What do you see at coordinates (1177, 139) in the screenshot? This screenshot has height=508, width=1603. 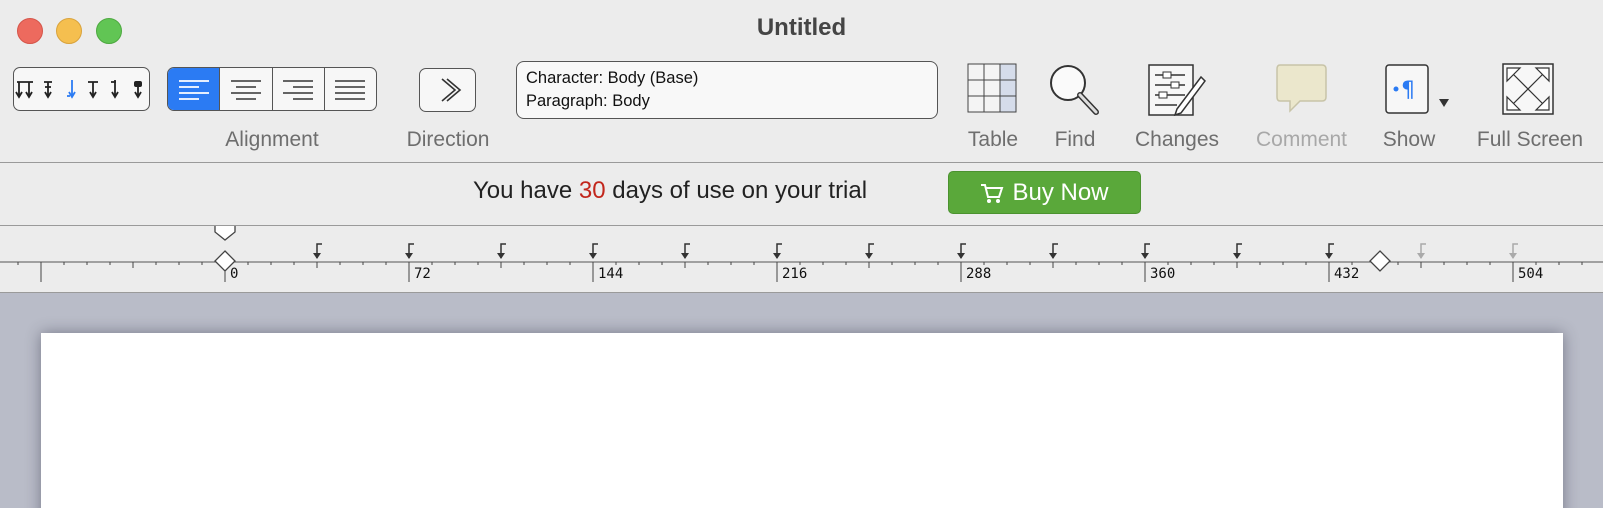 I see `changes-label: Changes` at bounding box center [1177, 139].